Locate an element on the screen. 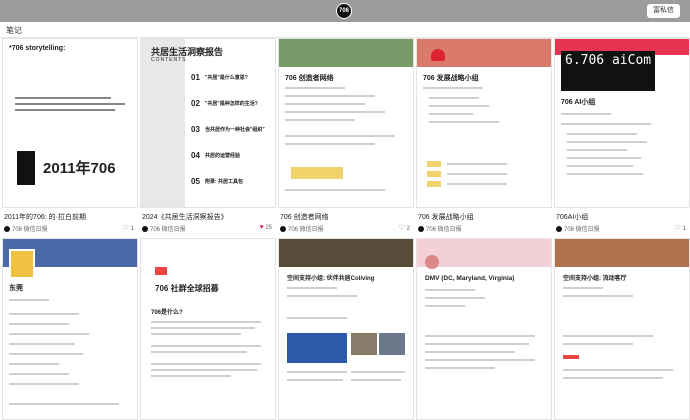  note-card: 空间支持小组: 伙伴共居Coliving is located at coordinates (346, 329).